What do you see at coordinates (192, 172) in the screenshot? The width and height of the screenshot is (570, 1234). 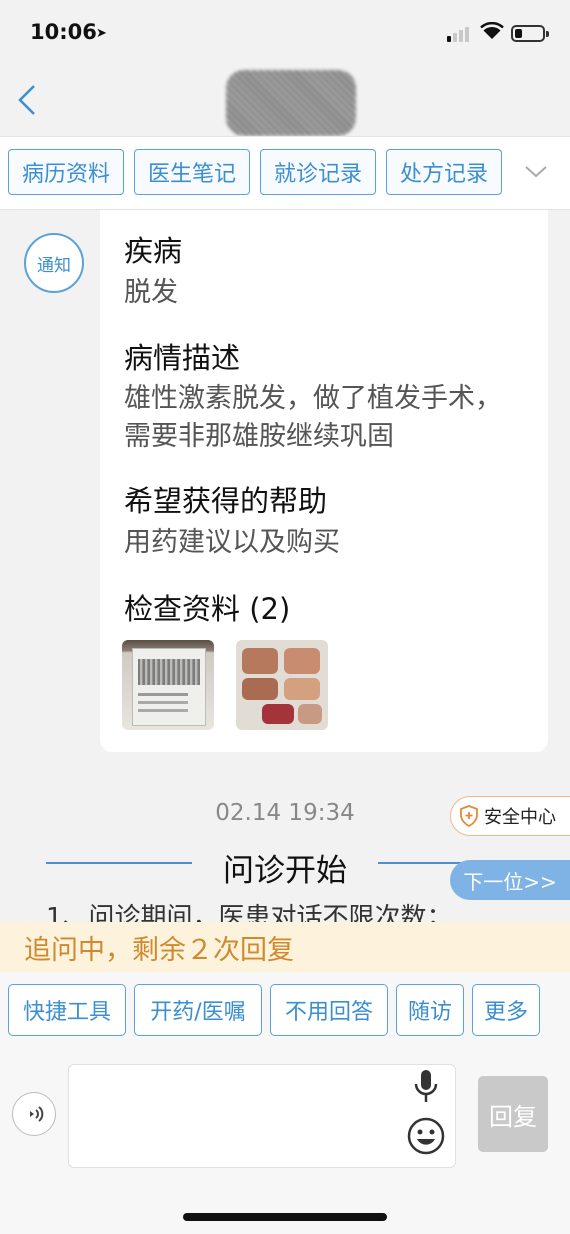 I see `tab-doctor-notes: 医生笔记` at bounding box center [192, 172].